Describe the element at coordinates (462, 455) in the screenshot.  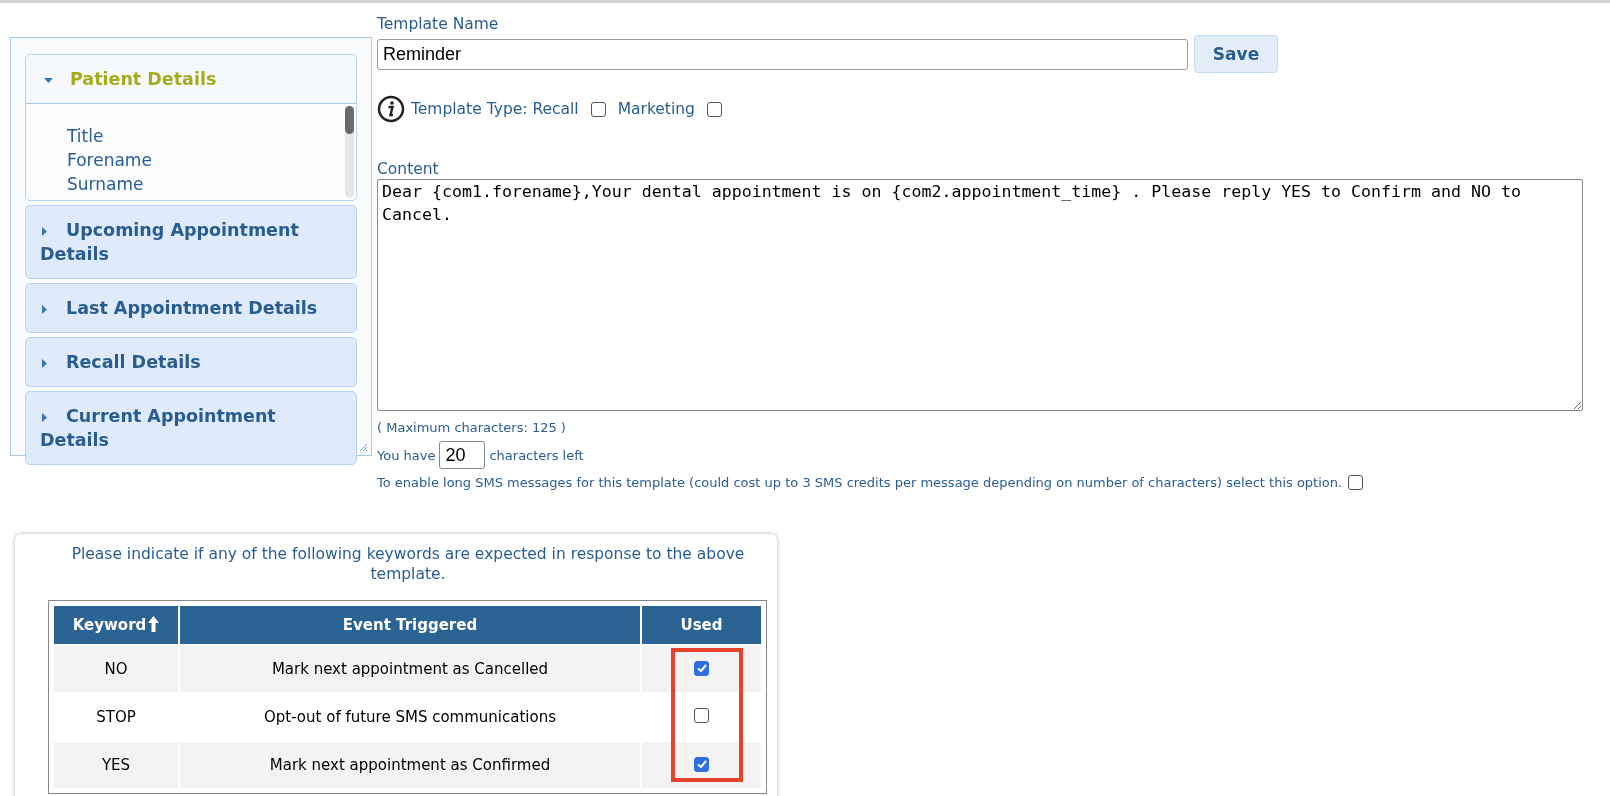
I see `characters-left-input: 20` at that location.